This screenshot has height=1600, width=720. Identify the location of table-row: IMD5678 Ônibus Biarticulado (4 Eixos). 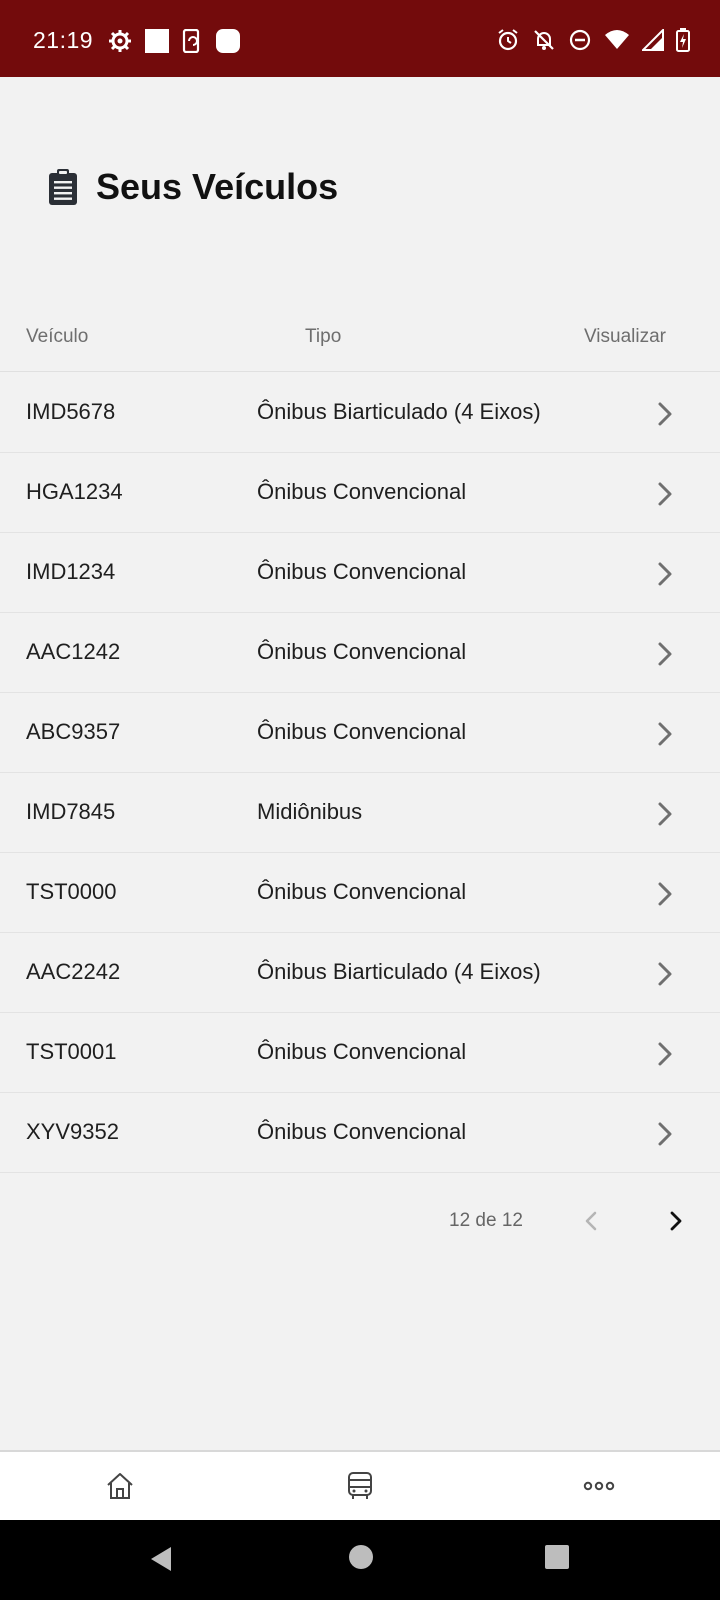
(360, 413).